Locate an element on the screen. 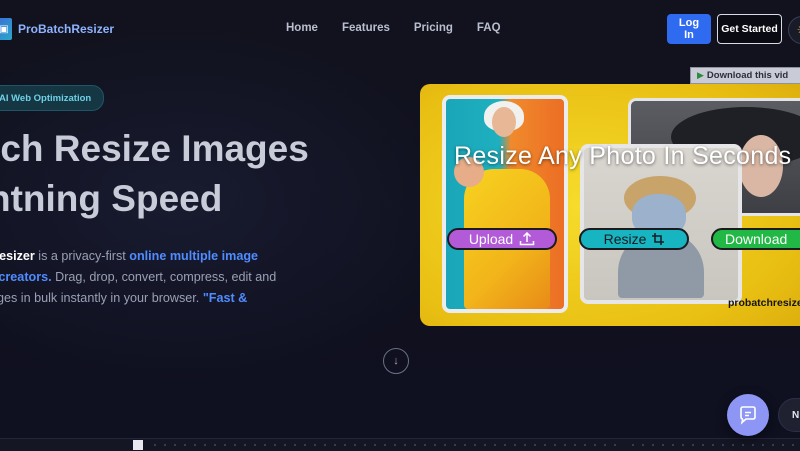  logo-text: ProBatchResizer is located at coordinates (66, 29).